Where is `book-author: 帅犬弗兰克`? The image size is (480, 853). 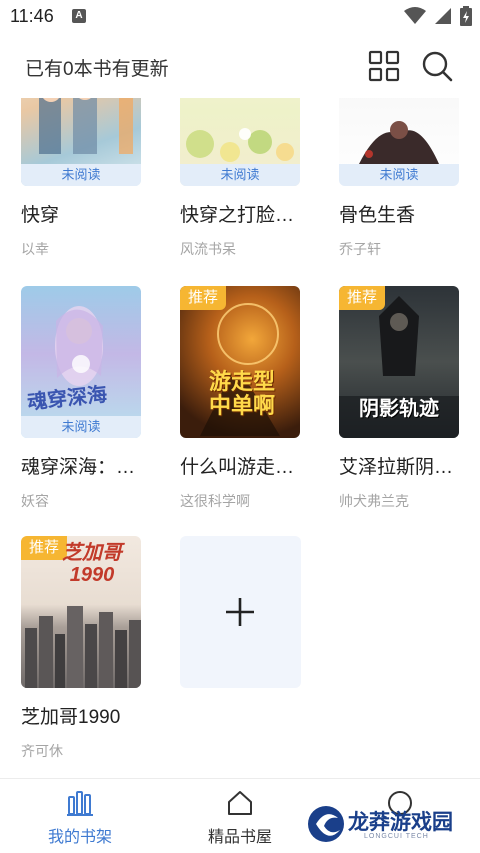 book-author: 帅犬弗兰克 is located at coordinates (374, 501).